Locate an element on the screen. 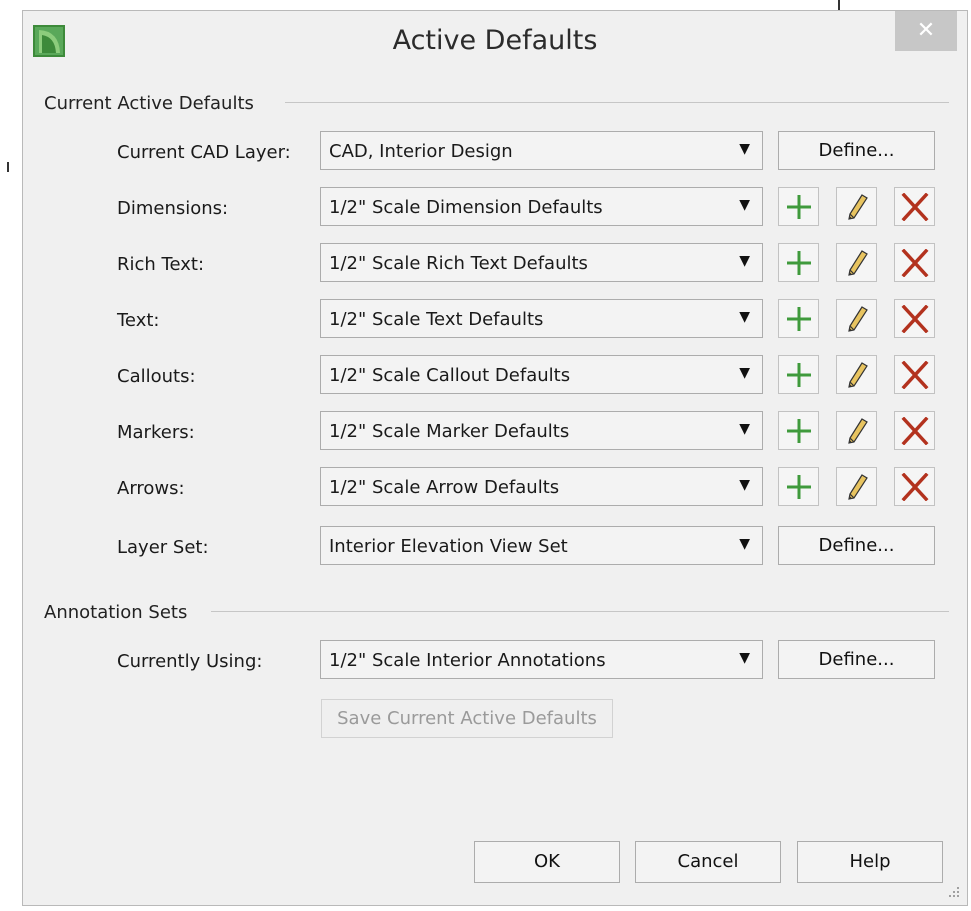 The height and width of the screenshot is (911, 971). markers-label: Markers: is located at coordinates (156, 432).